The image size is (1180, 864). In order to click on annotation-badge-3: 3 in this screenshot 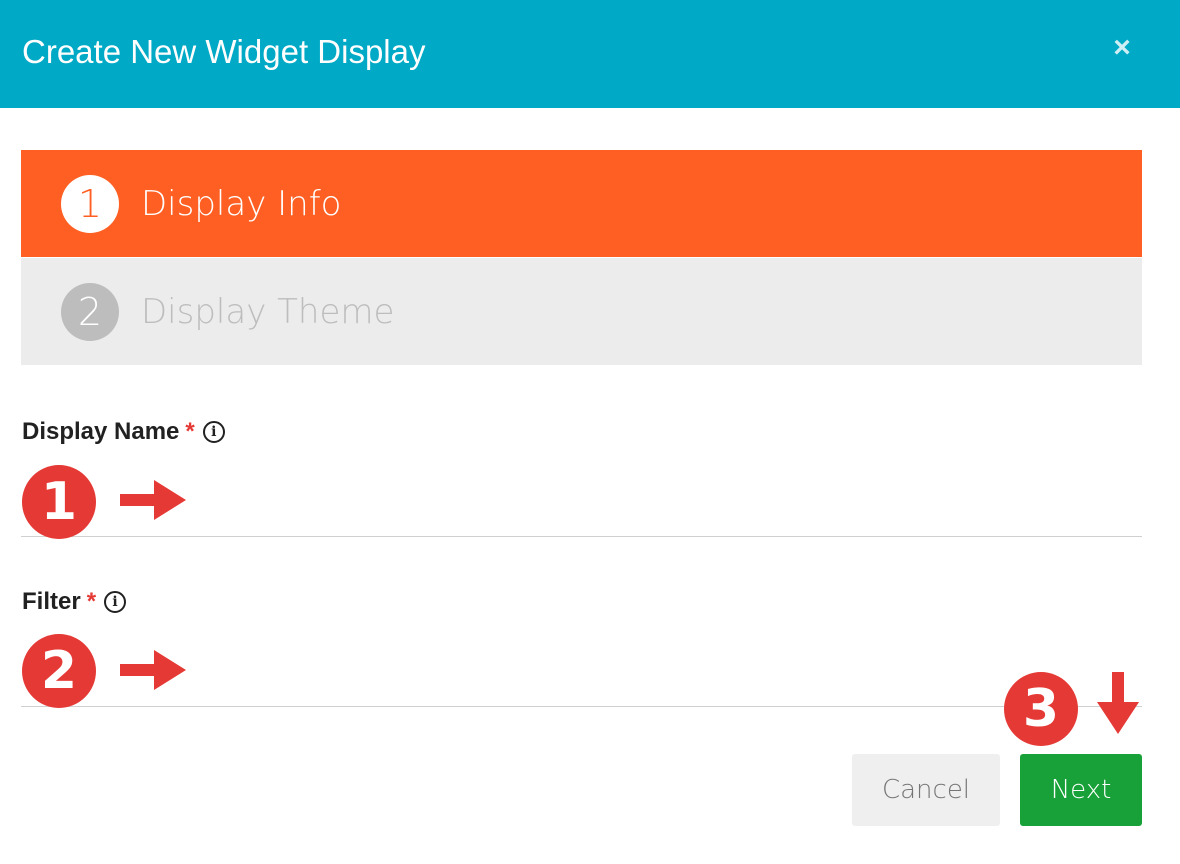, I will do `click(1041, 709)`.